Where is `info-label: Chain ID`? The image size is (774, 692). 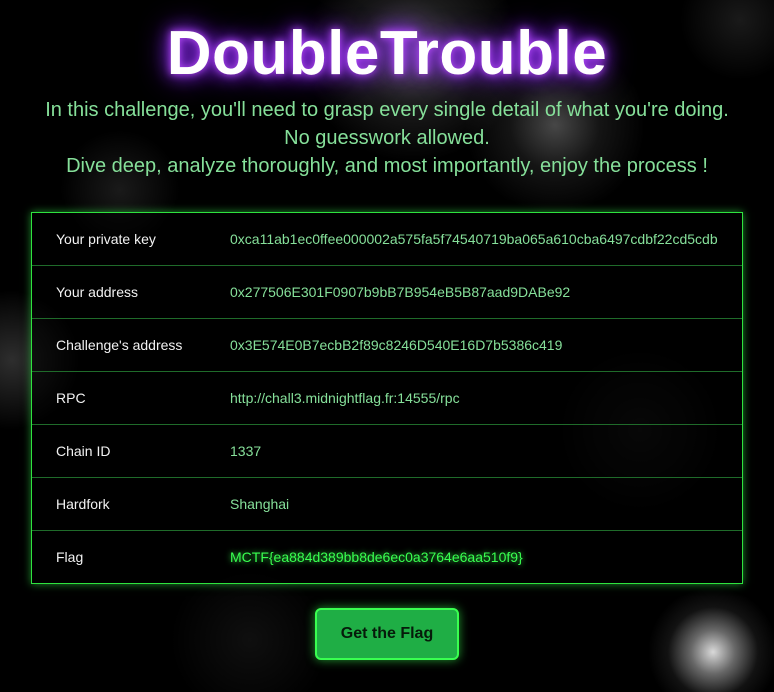 info-label: Chain ID is located at coordinates (83, 451).